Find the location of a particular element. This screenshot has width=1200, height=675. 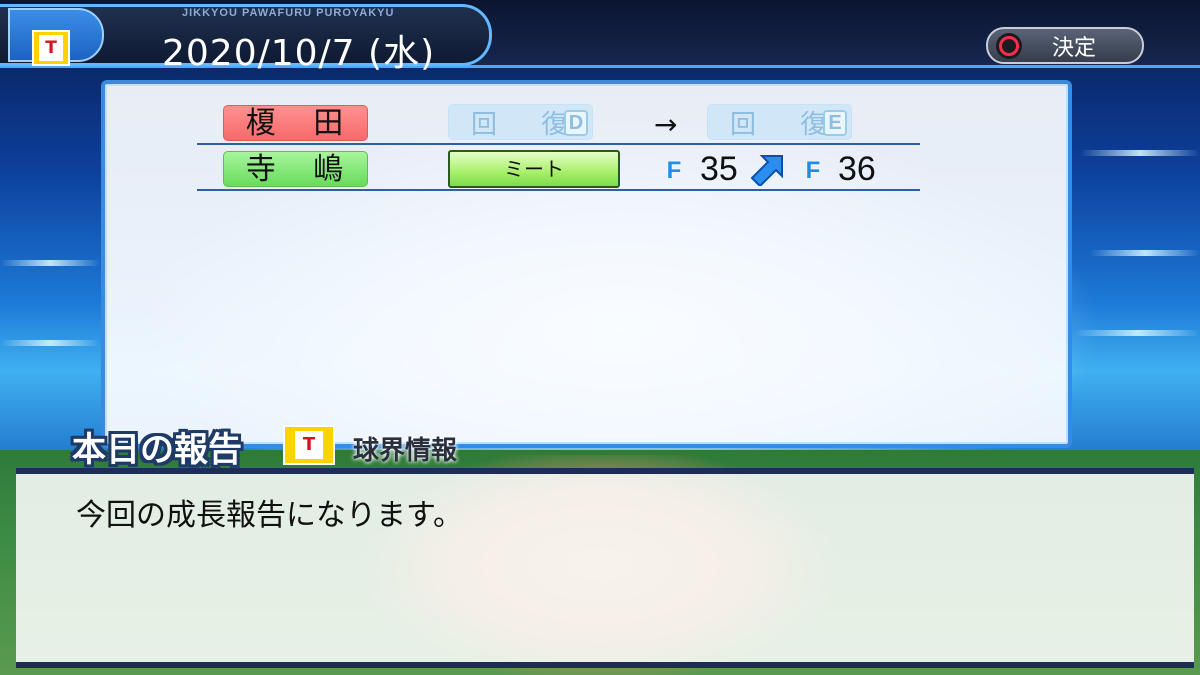

rank-after-letter: F is located at coordinates (813, 170).